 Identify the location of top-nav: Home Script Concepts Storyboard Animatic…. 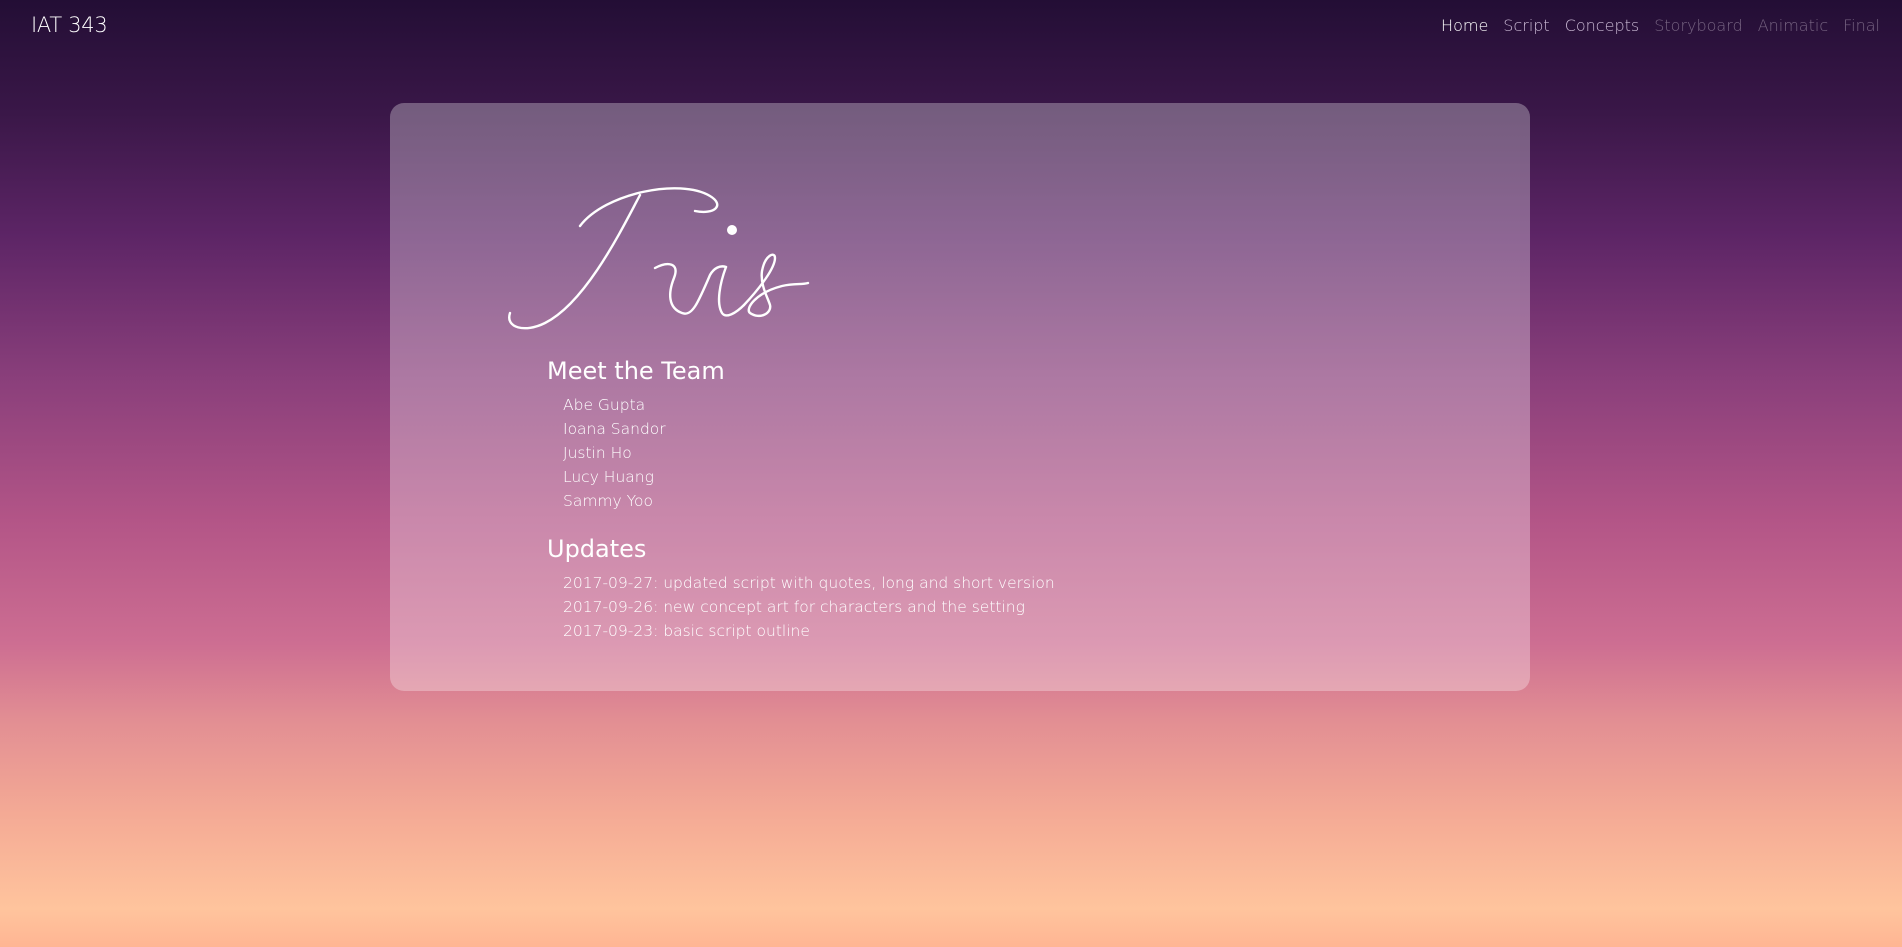
(1660, 25).